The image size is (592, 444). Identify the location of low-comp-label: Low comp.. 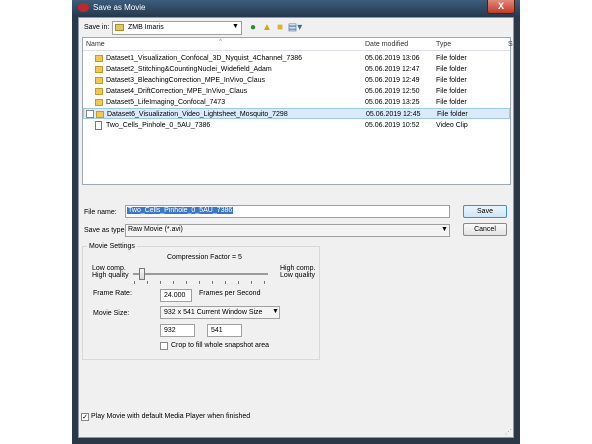
(109, 268).